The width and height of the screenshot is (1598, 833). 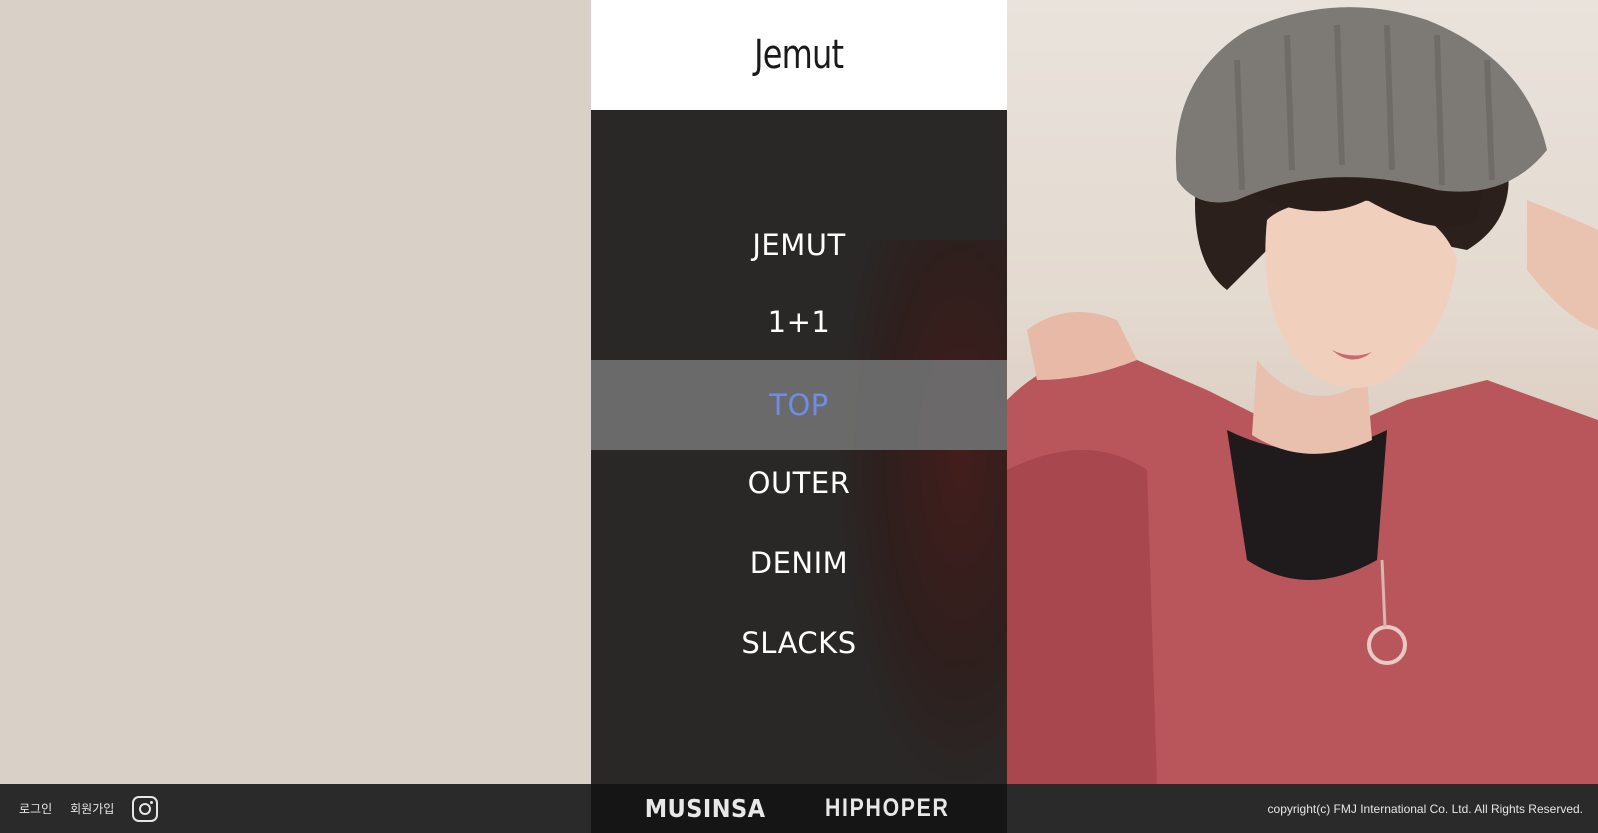 I want to click on brand-hiphoper: HIPHOPER, so click(x=887, y=808).